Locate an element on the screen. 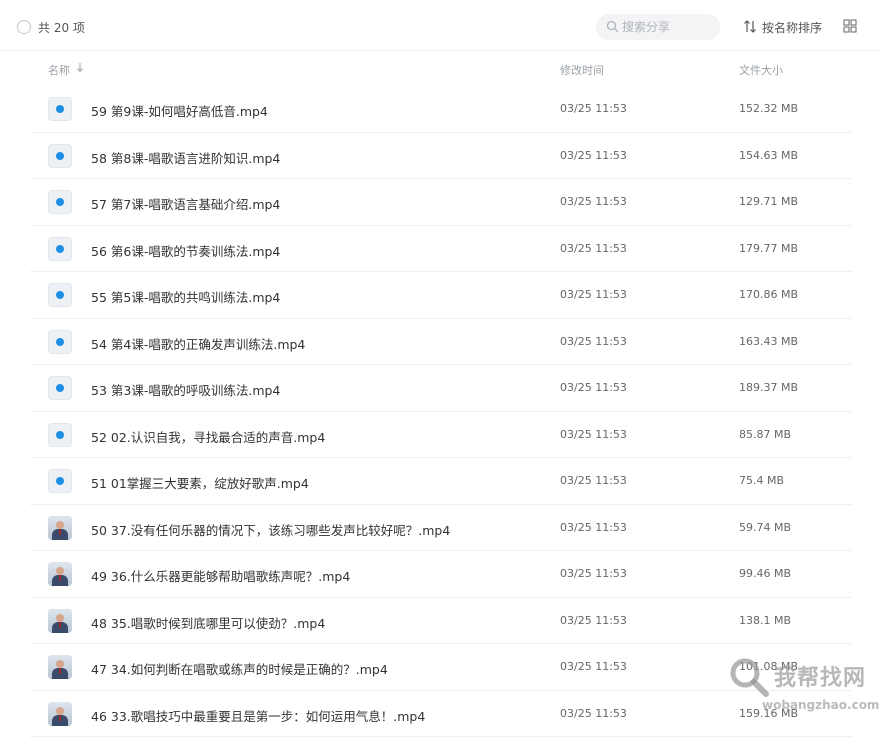 Image resolution: width=880 pixels, height=737 pixels. toolbar: 共 20 项 按名称排序 is located at coordinates (440, 25).